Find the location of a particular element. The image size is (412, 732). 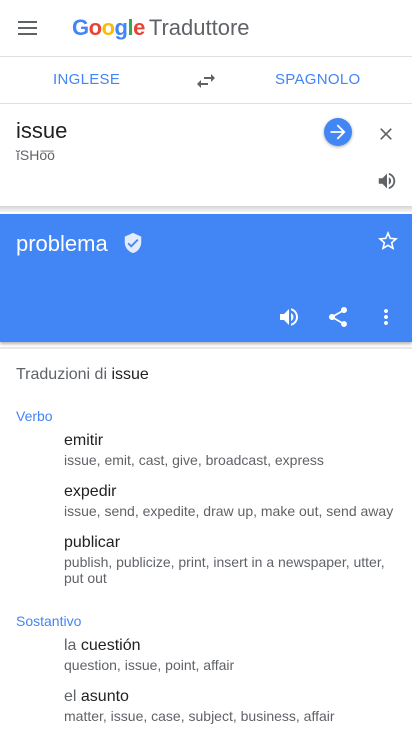

entry-word: cuestión is located at coordinates (110, 645).